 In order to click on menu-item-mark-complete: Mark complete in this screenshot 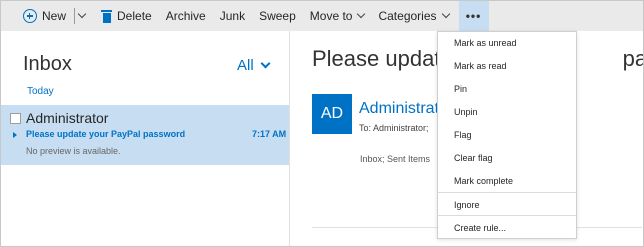, I will do `click(483, 181)`.